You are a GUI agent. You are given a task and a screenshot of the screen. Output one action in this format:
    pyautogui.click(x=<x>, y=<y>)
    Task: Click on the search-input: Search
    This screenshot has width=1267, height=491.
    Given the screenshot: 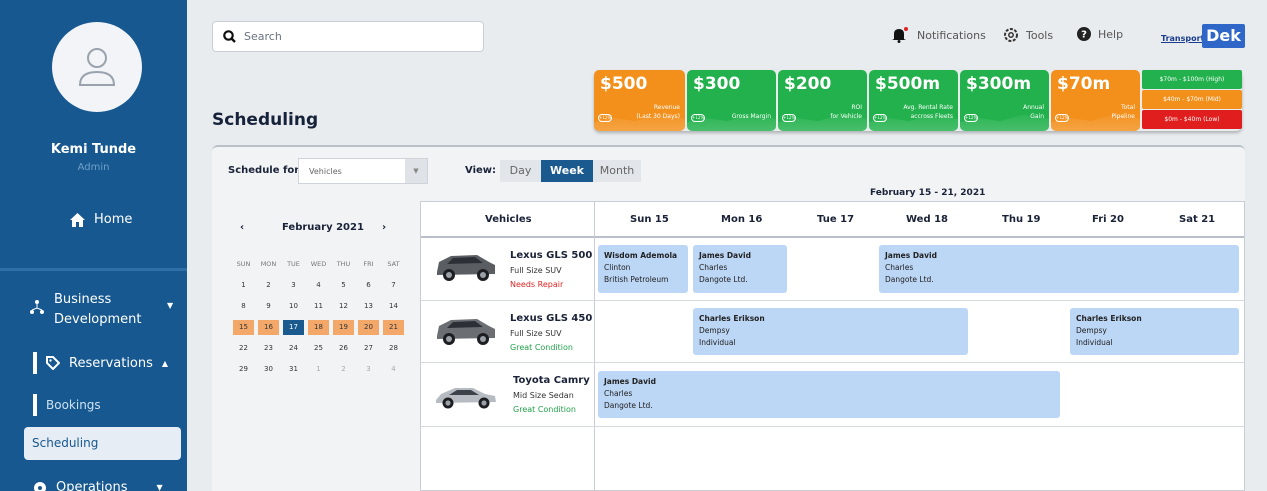 What is the action you would take?
    pyautogui.click(x=348, y=36)
    